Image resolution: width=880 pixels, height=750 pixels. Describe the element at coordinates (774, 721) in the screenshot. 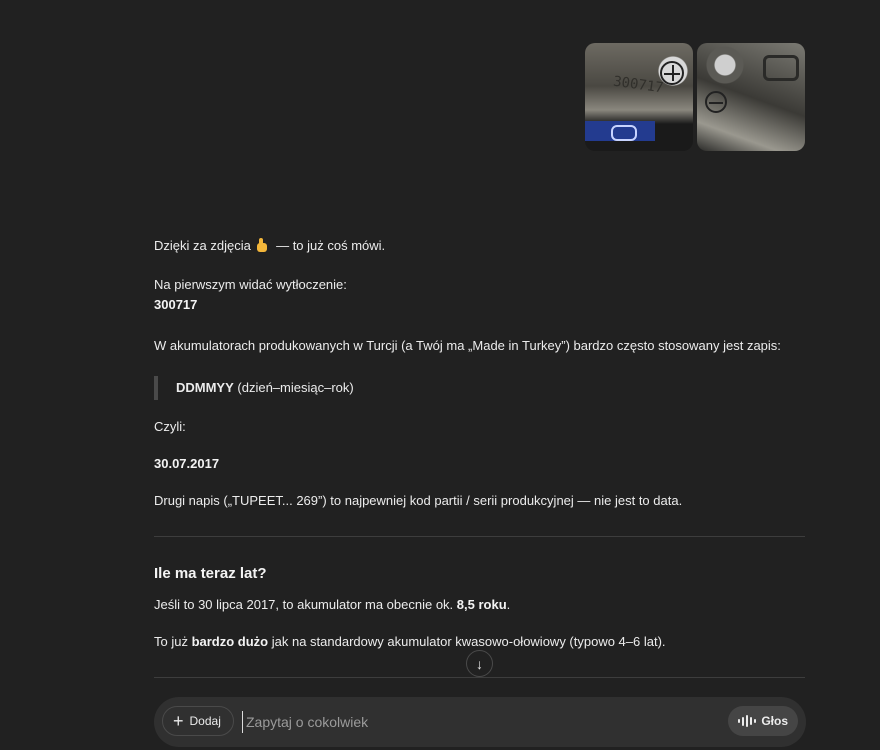

I see `voice-label: Głos` at that location.